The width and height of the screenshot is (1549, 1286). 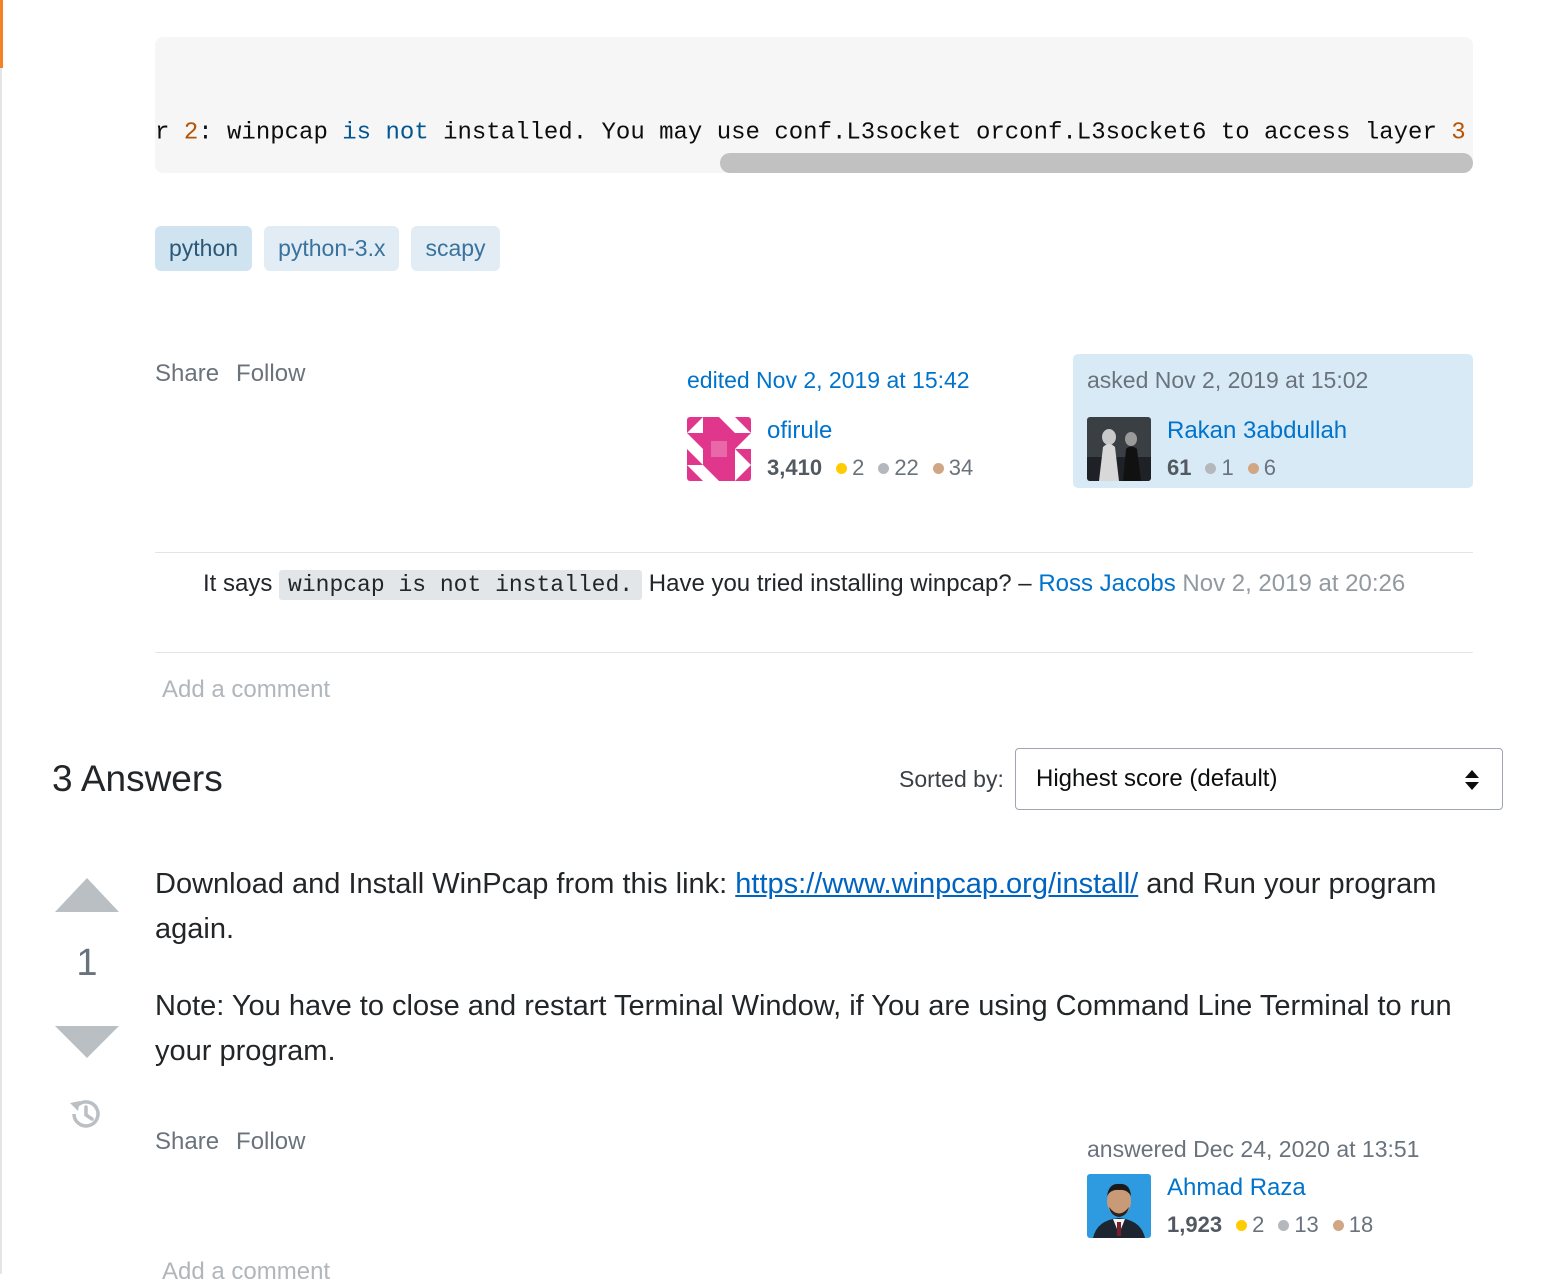 What do you see at coordinates (1, 637) in the screenshot?
I see `left-sidebar-border` at bounding box center [1, 637].